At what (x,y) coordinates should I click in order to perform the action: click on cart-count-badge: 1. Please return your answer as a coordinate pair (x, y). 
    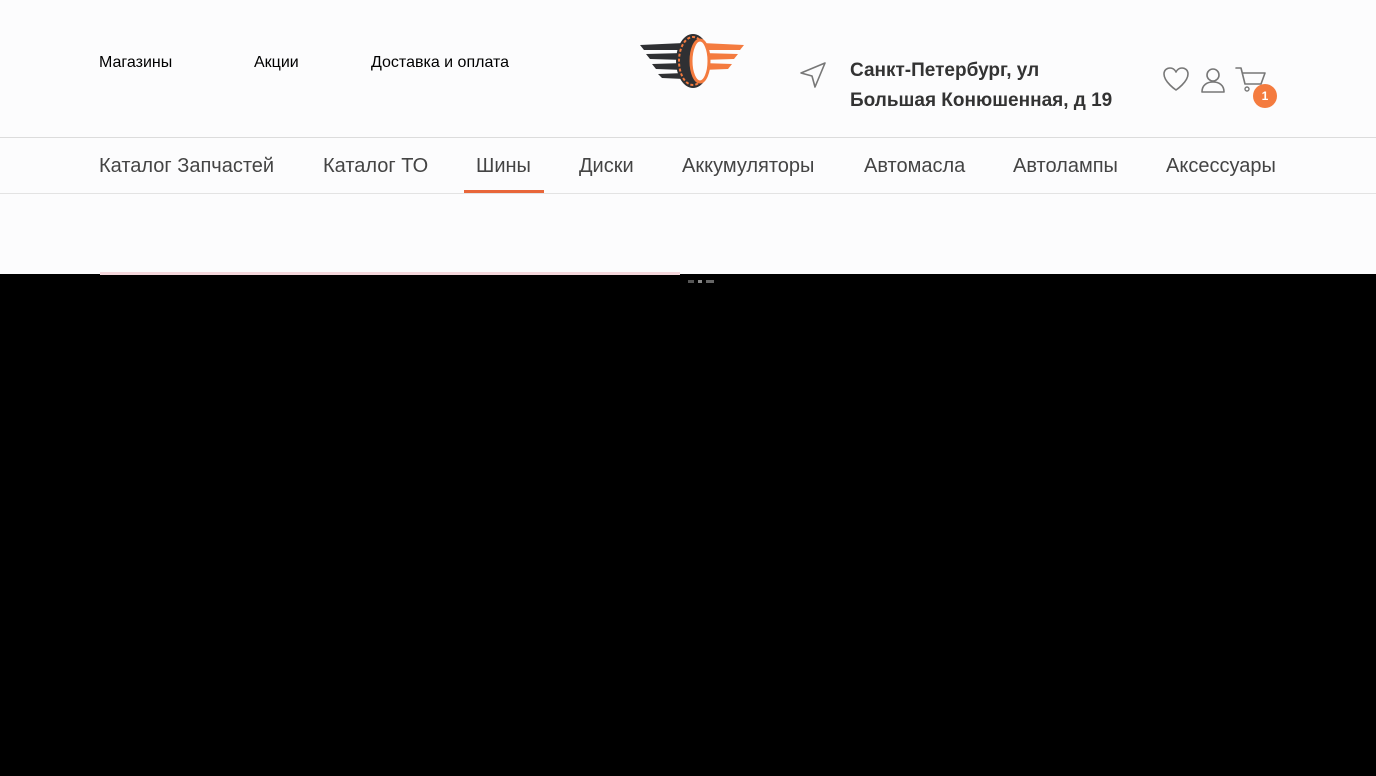
    Looking at the image, I should click on (1265, 96).